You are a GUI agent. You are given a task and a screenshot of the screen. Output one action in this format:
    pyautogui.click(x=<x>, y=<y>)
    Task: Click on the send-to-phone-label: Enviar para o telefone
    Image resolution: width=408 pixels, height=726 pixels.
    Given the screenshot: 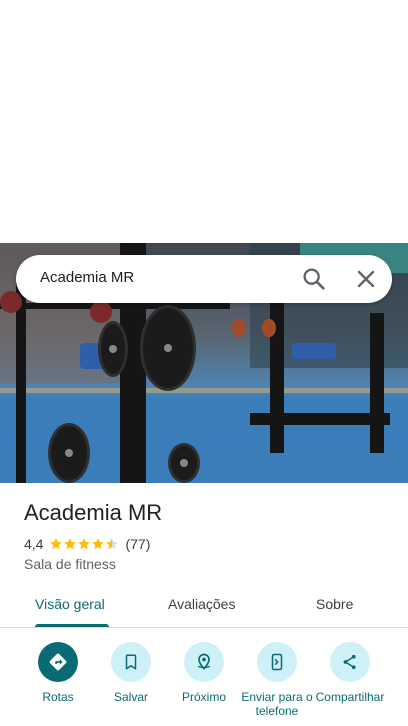 What is the action you would take?
    pyautogui.click(x=277, y=704)
    